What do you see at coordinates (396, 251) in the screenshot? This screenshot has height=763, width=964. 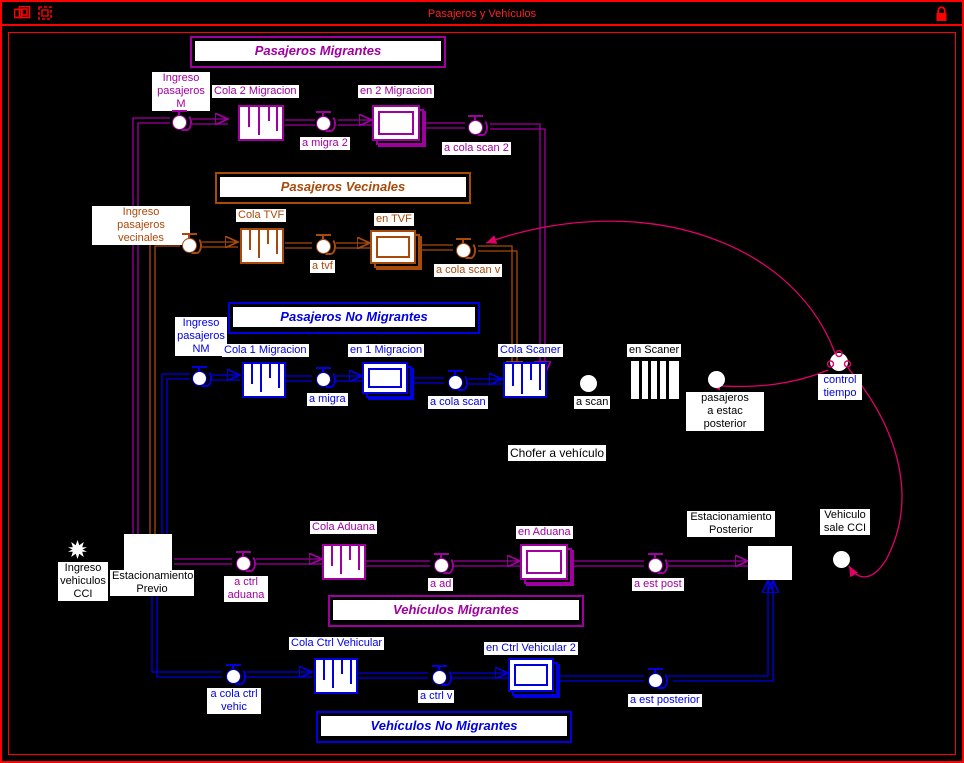 I see `server-en-tvf` at bounding box center [396, 251].